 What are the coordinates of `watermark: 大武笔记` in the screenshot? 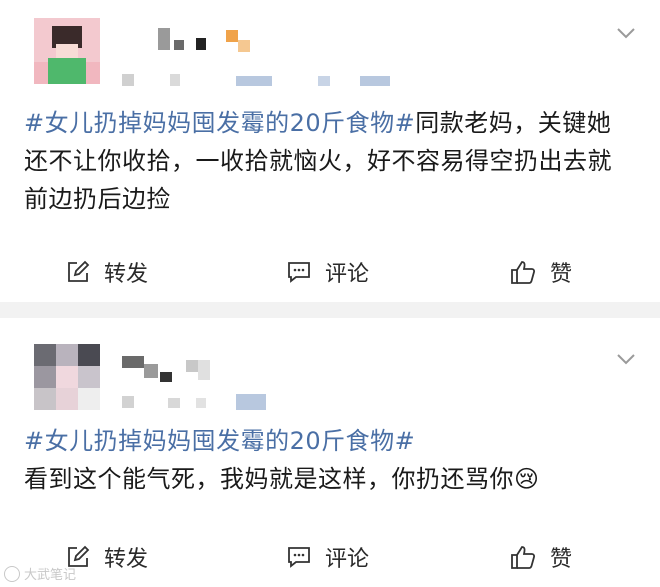 It's located at (40, 573).